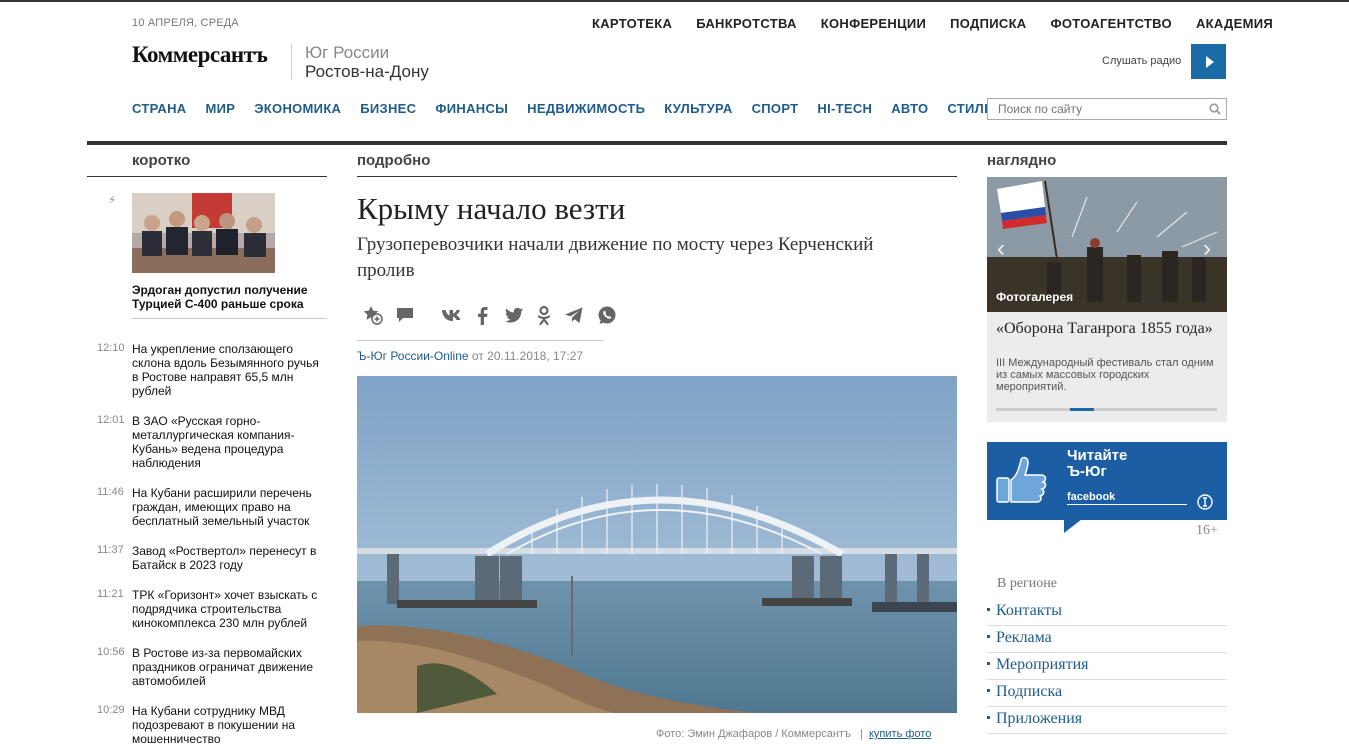 This screenshot has width=1349, height=753. Describe the element at coordinates (413, 356) in the screenshot. I see `article-source-link: Ъ-Юг России-Online` at that location.